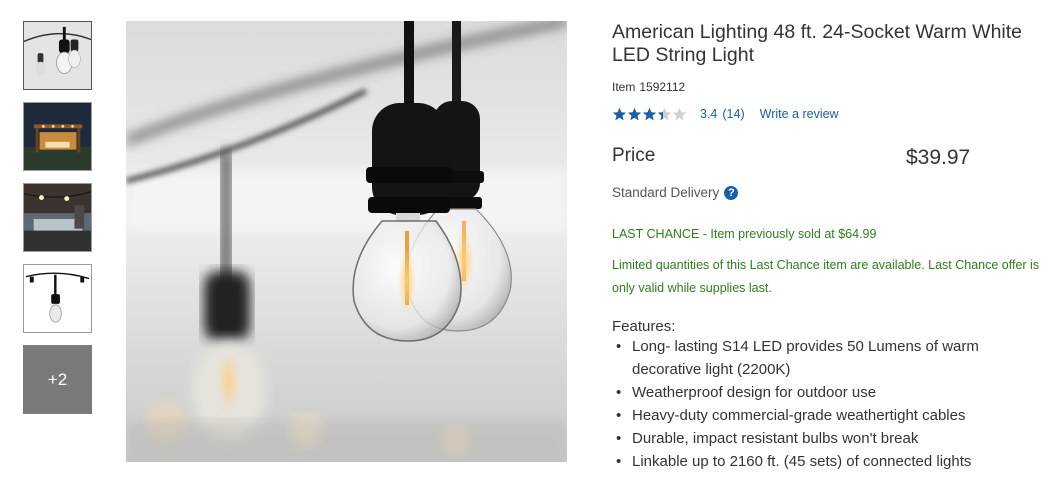 The image size is (1051, 489). I want to click on thumbnail-bulb-closeup, so click(57, 55).